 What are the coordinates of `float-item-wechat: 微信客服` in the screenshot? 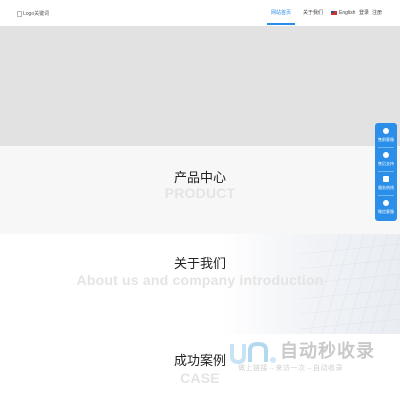 It's located at (386, 207).